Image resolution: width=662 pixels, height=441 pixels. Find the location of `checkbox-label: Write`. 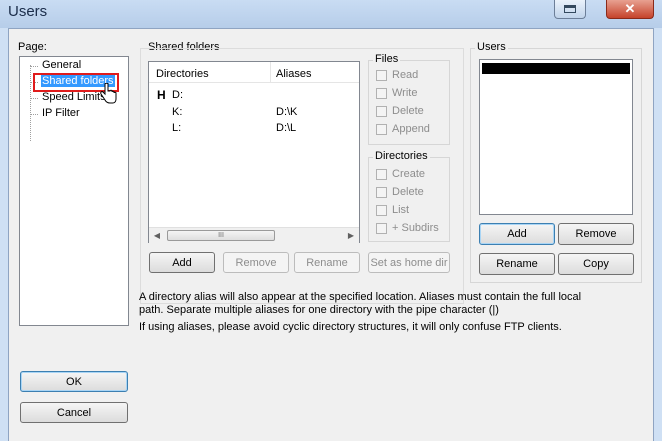

checkbox-label: Write is located at coordinates (405, 93).